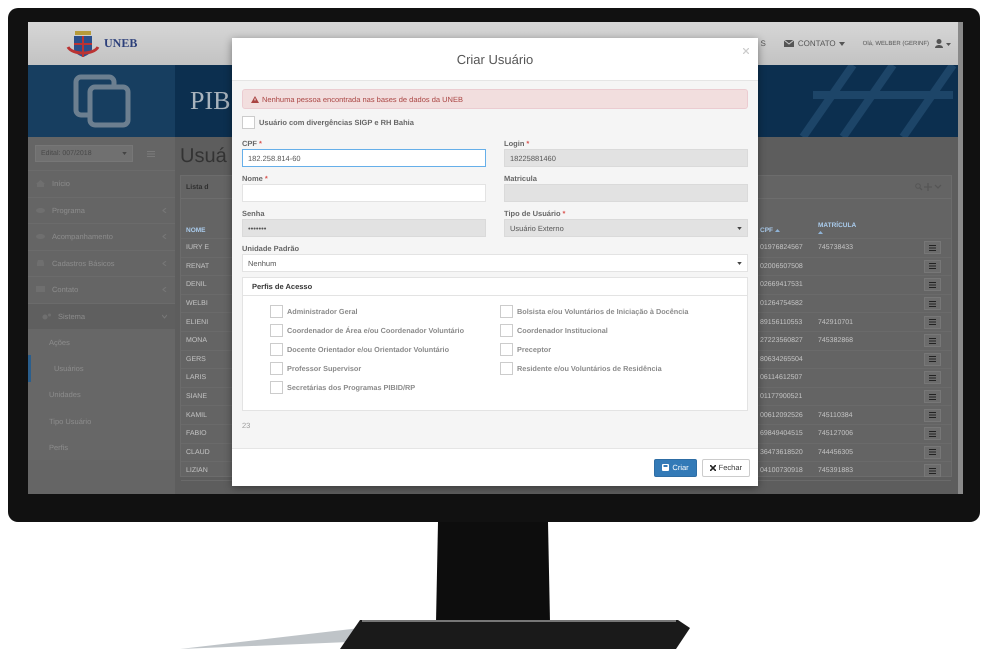 The width and height of the screenshot is (988, 649). Describe the element at coordinates (495, 59) in the screenshot. I see `modal-title: Criar Usuário` at that location.